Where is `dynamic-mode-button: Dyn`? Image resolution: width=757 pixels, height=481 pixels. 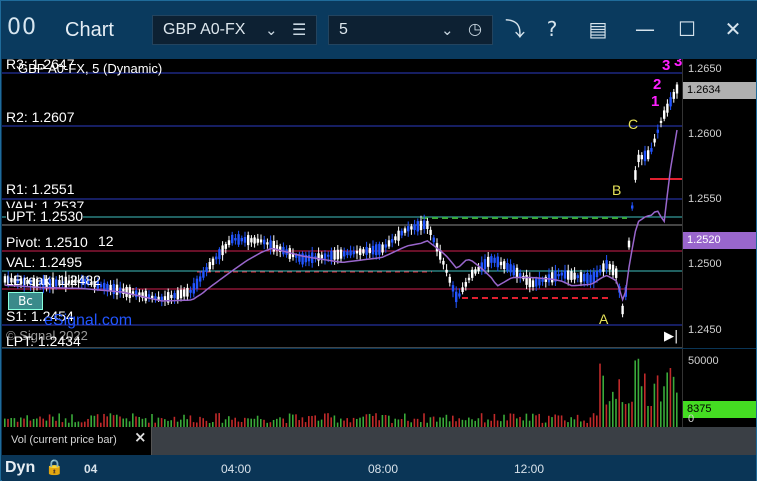 dynamic-mode-button: Dyn is located at coordinates (20, 468).